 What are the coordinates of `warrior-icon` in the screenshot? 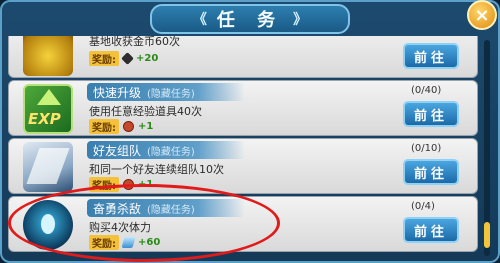 It's located at (48, 225).